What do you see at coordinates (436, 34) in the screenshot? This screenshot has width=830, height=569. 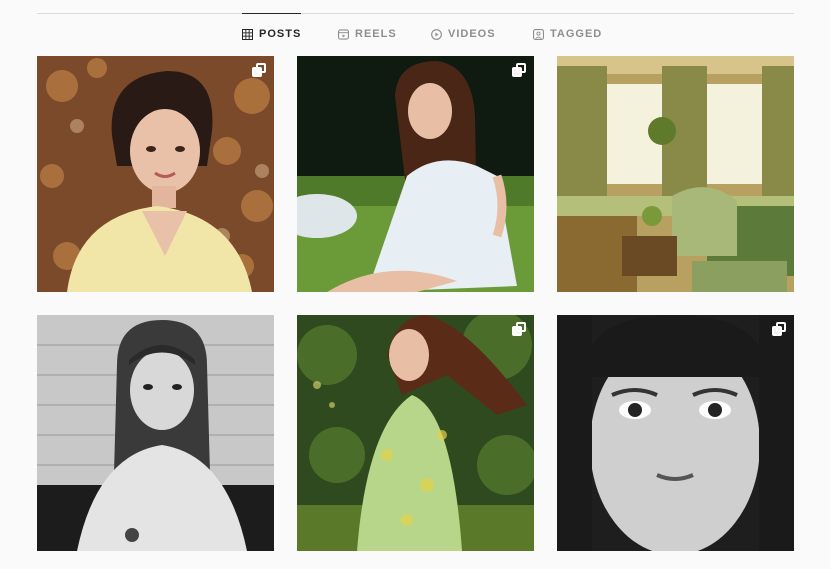 I see `play-icon` at bounding box center [436, 34].